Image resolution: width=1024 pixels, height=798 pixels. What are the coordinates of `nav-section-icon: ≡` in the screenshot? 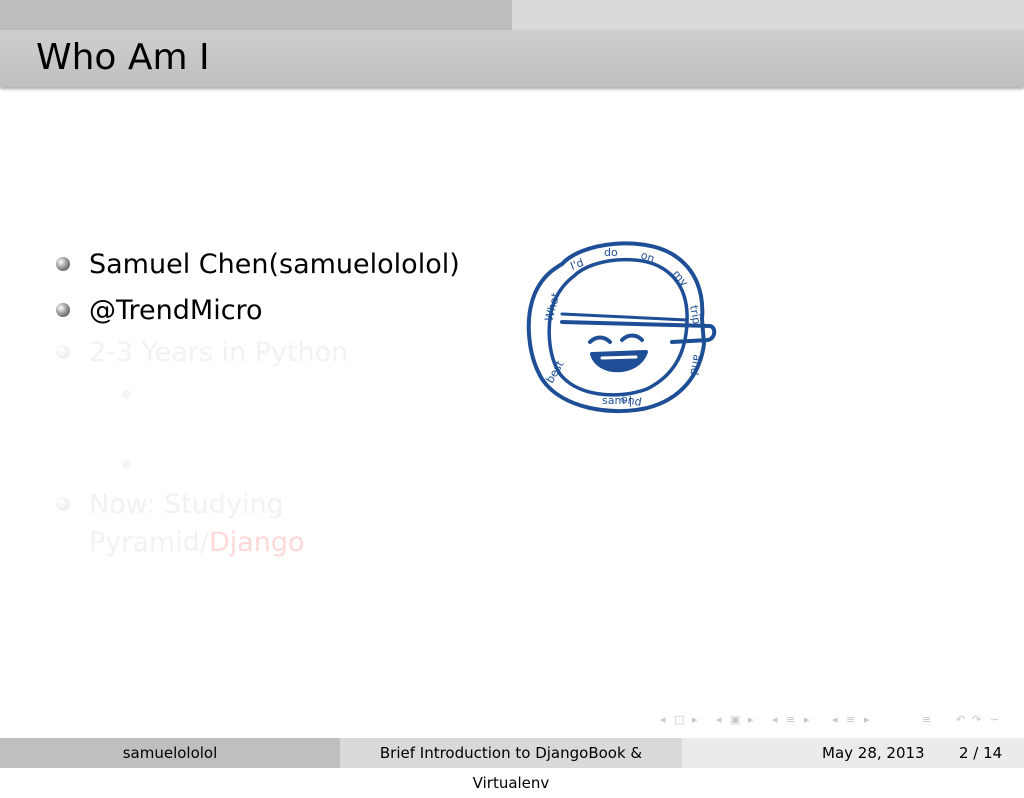 It's located at (790, 719).